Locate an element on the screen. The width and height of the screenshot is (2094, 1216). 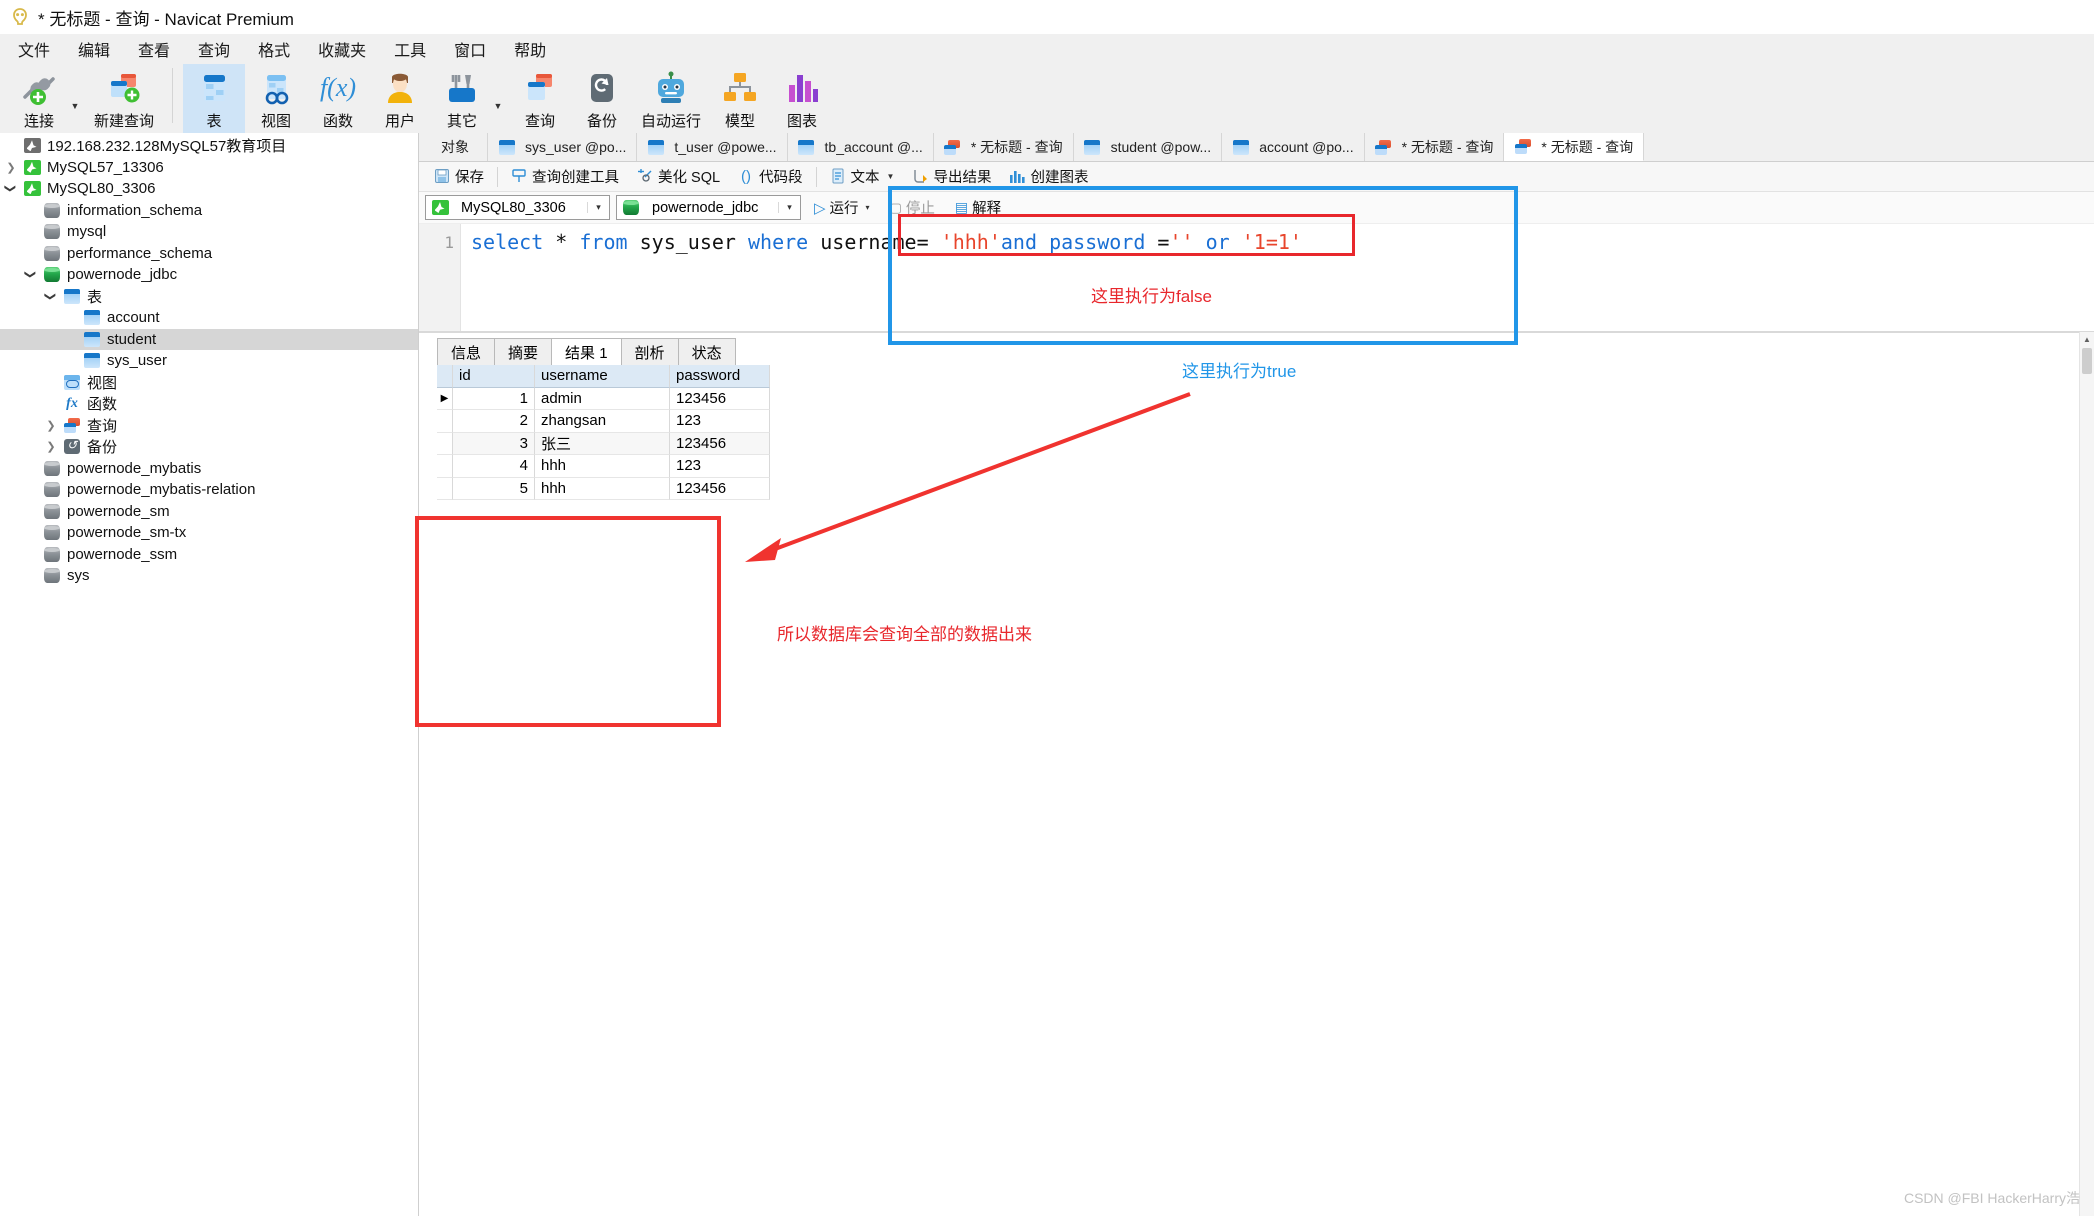
tree-node: powernode_sm is located at coordinates (209, 512).